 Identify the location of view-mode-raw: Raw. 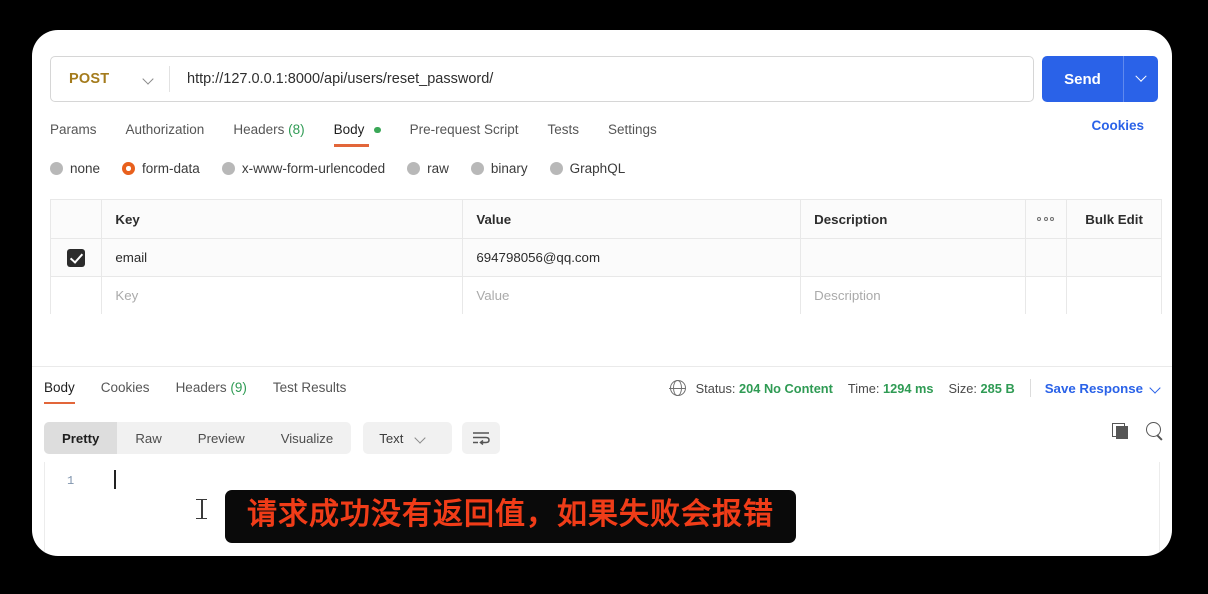
(148, 438).